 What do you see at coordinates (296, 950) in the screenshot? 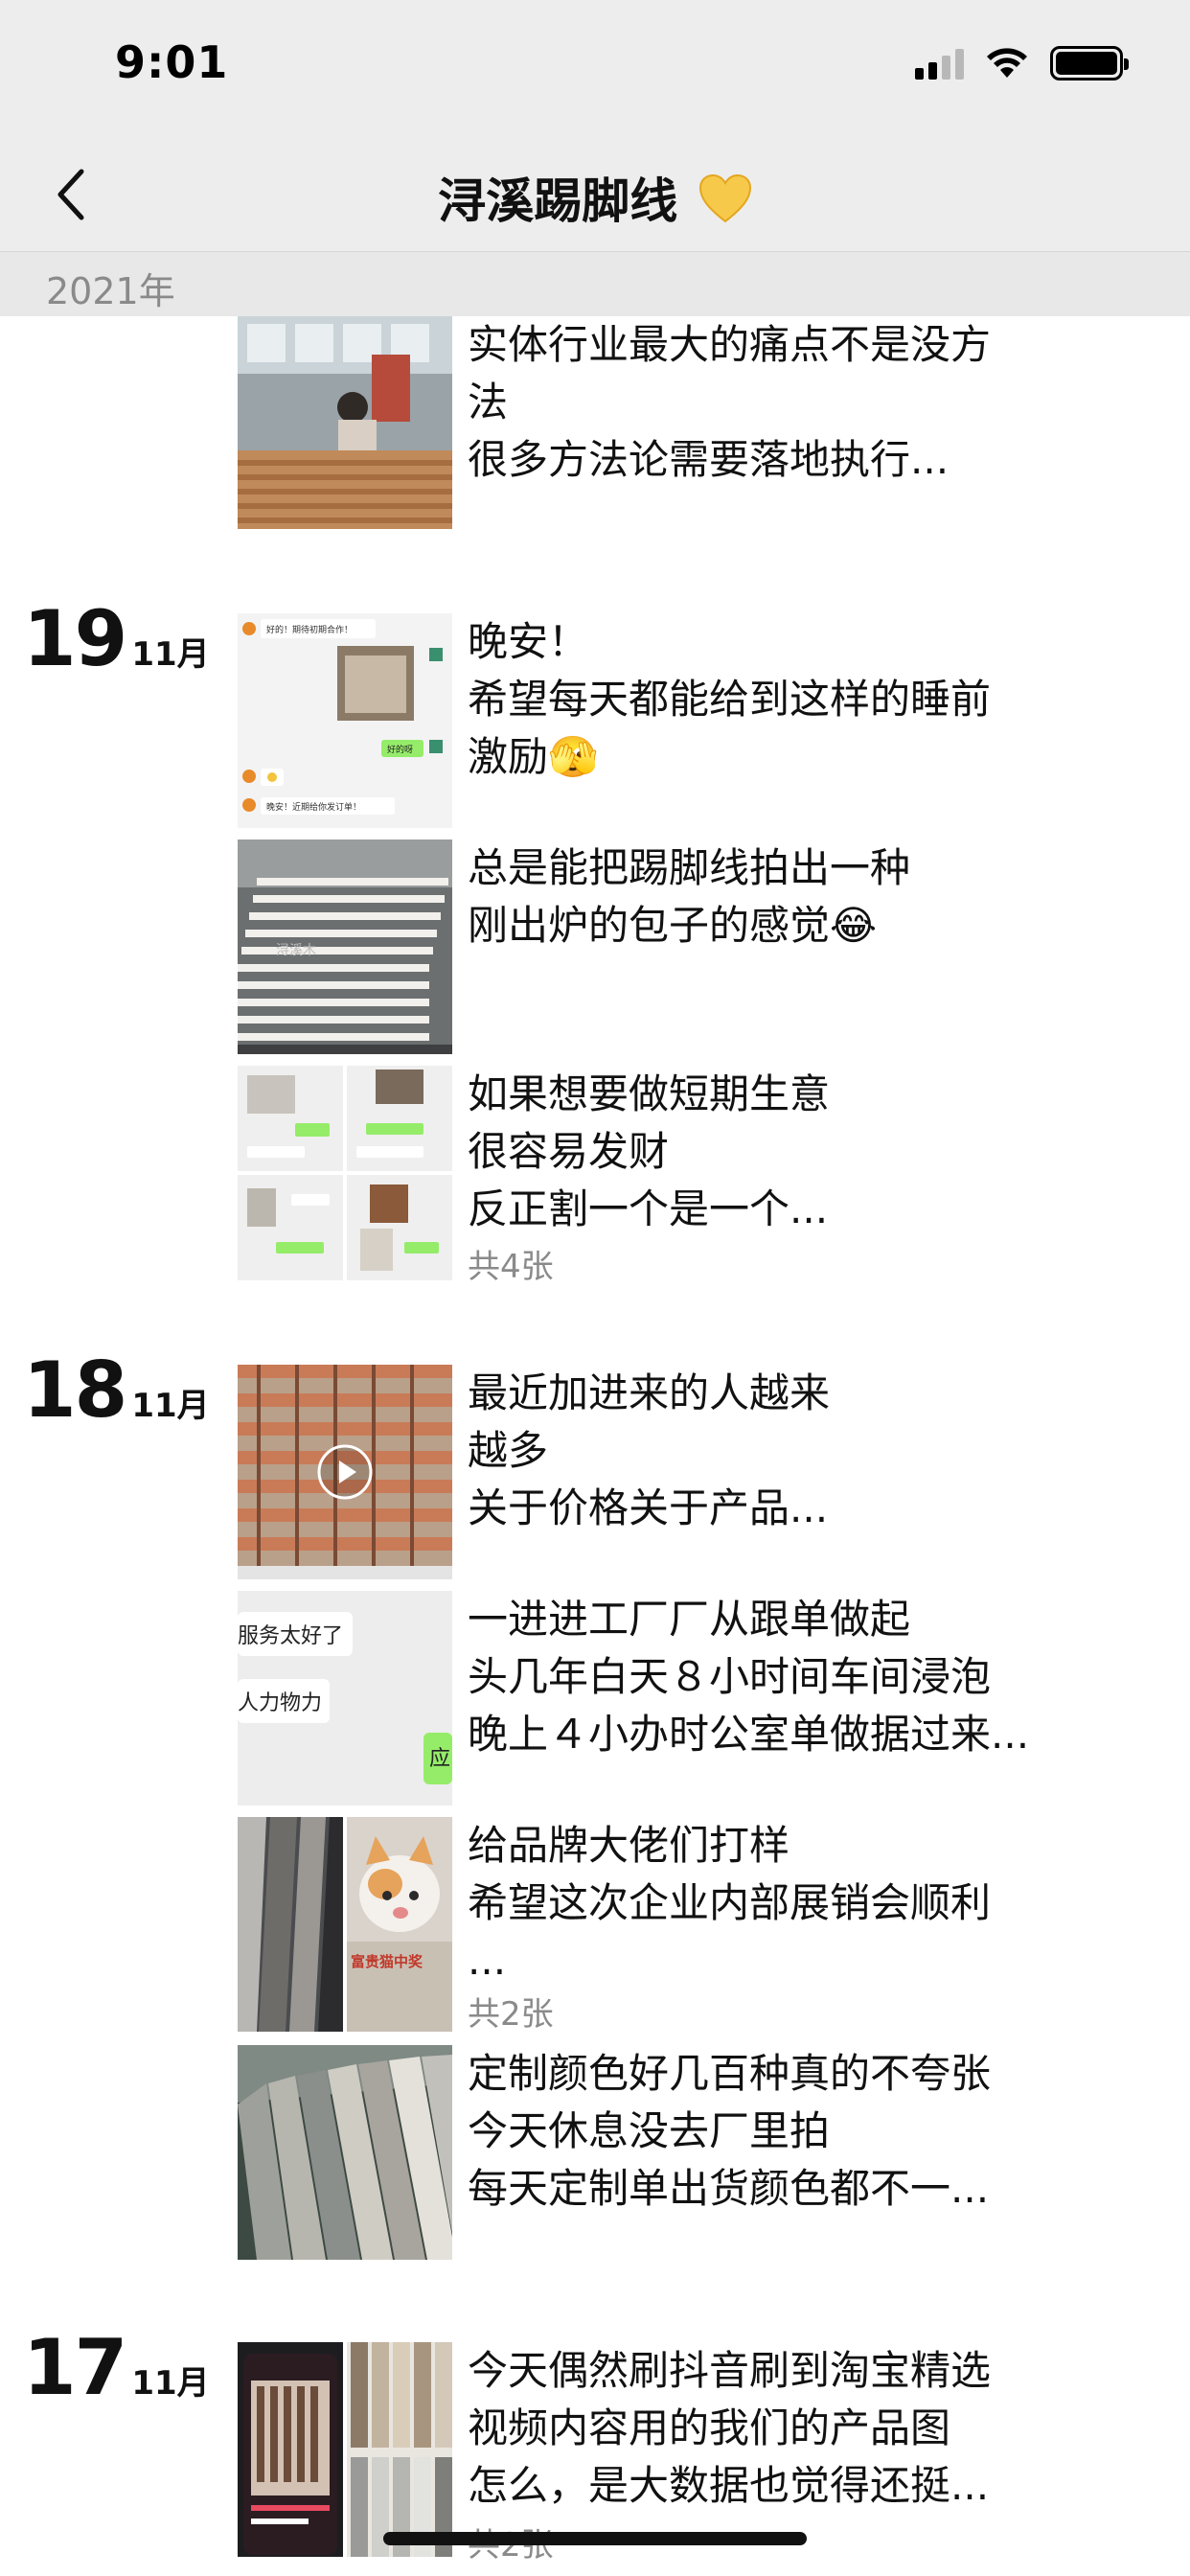
I see `watermark-text: 浔溪木` at bounding box center [296, 950].